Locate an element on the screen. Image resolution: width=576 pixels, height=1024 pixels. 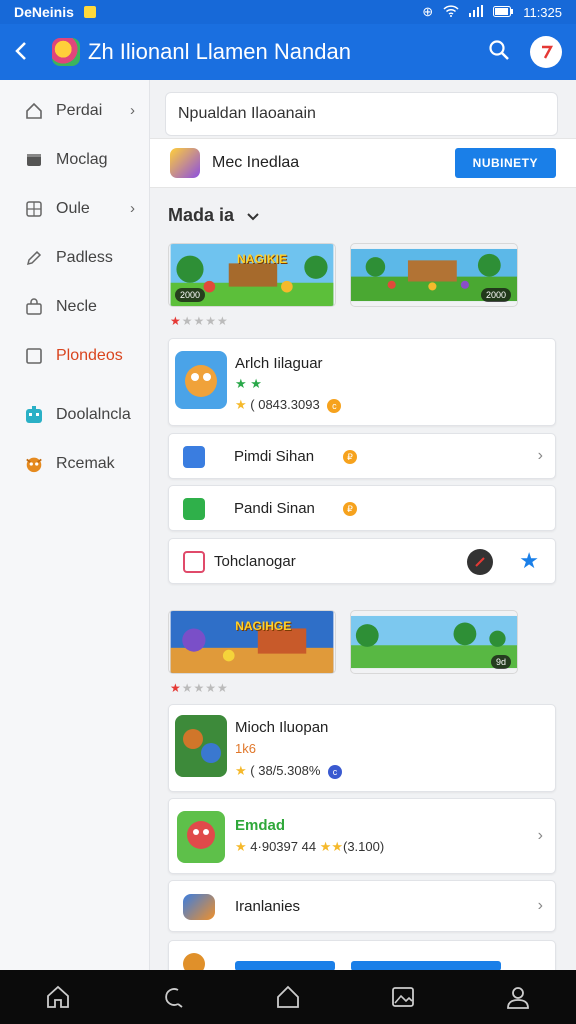
list-item-partial is located at coordinates (362, 955).